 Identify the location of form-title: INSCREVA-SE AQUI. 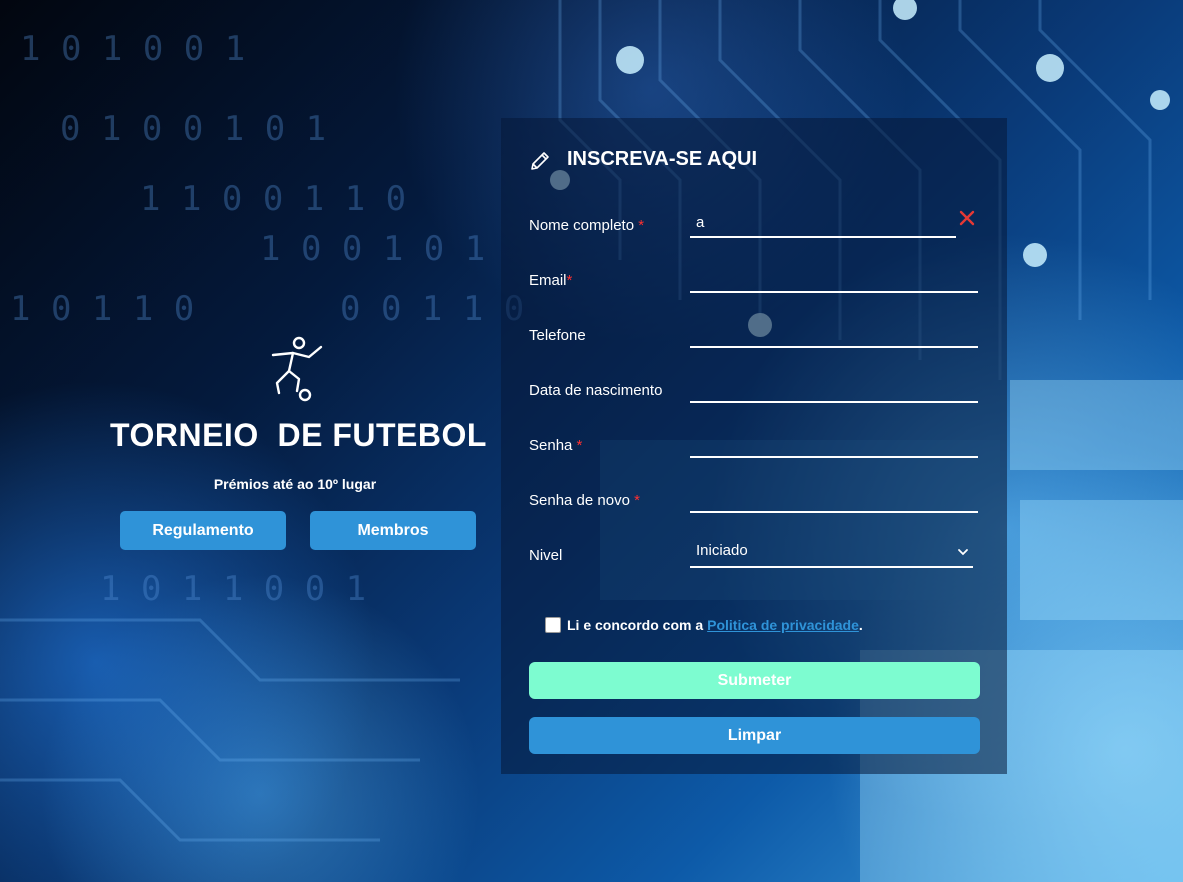
(662, 158).